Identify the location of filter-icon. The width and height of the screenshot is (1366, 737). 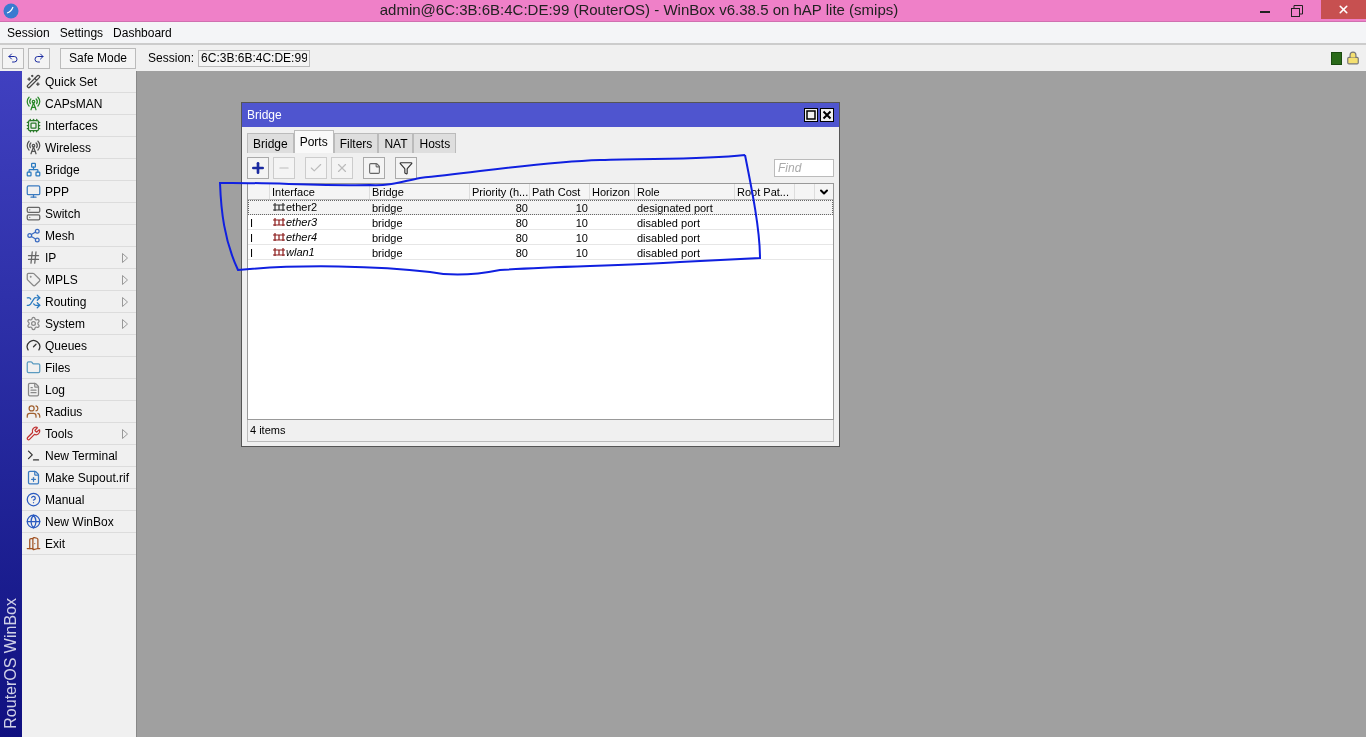
(406, 168).